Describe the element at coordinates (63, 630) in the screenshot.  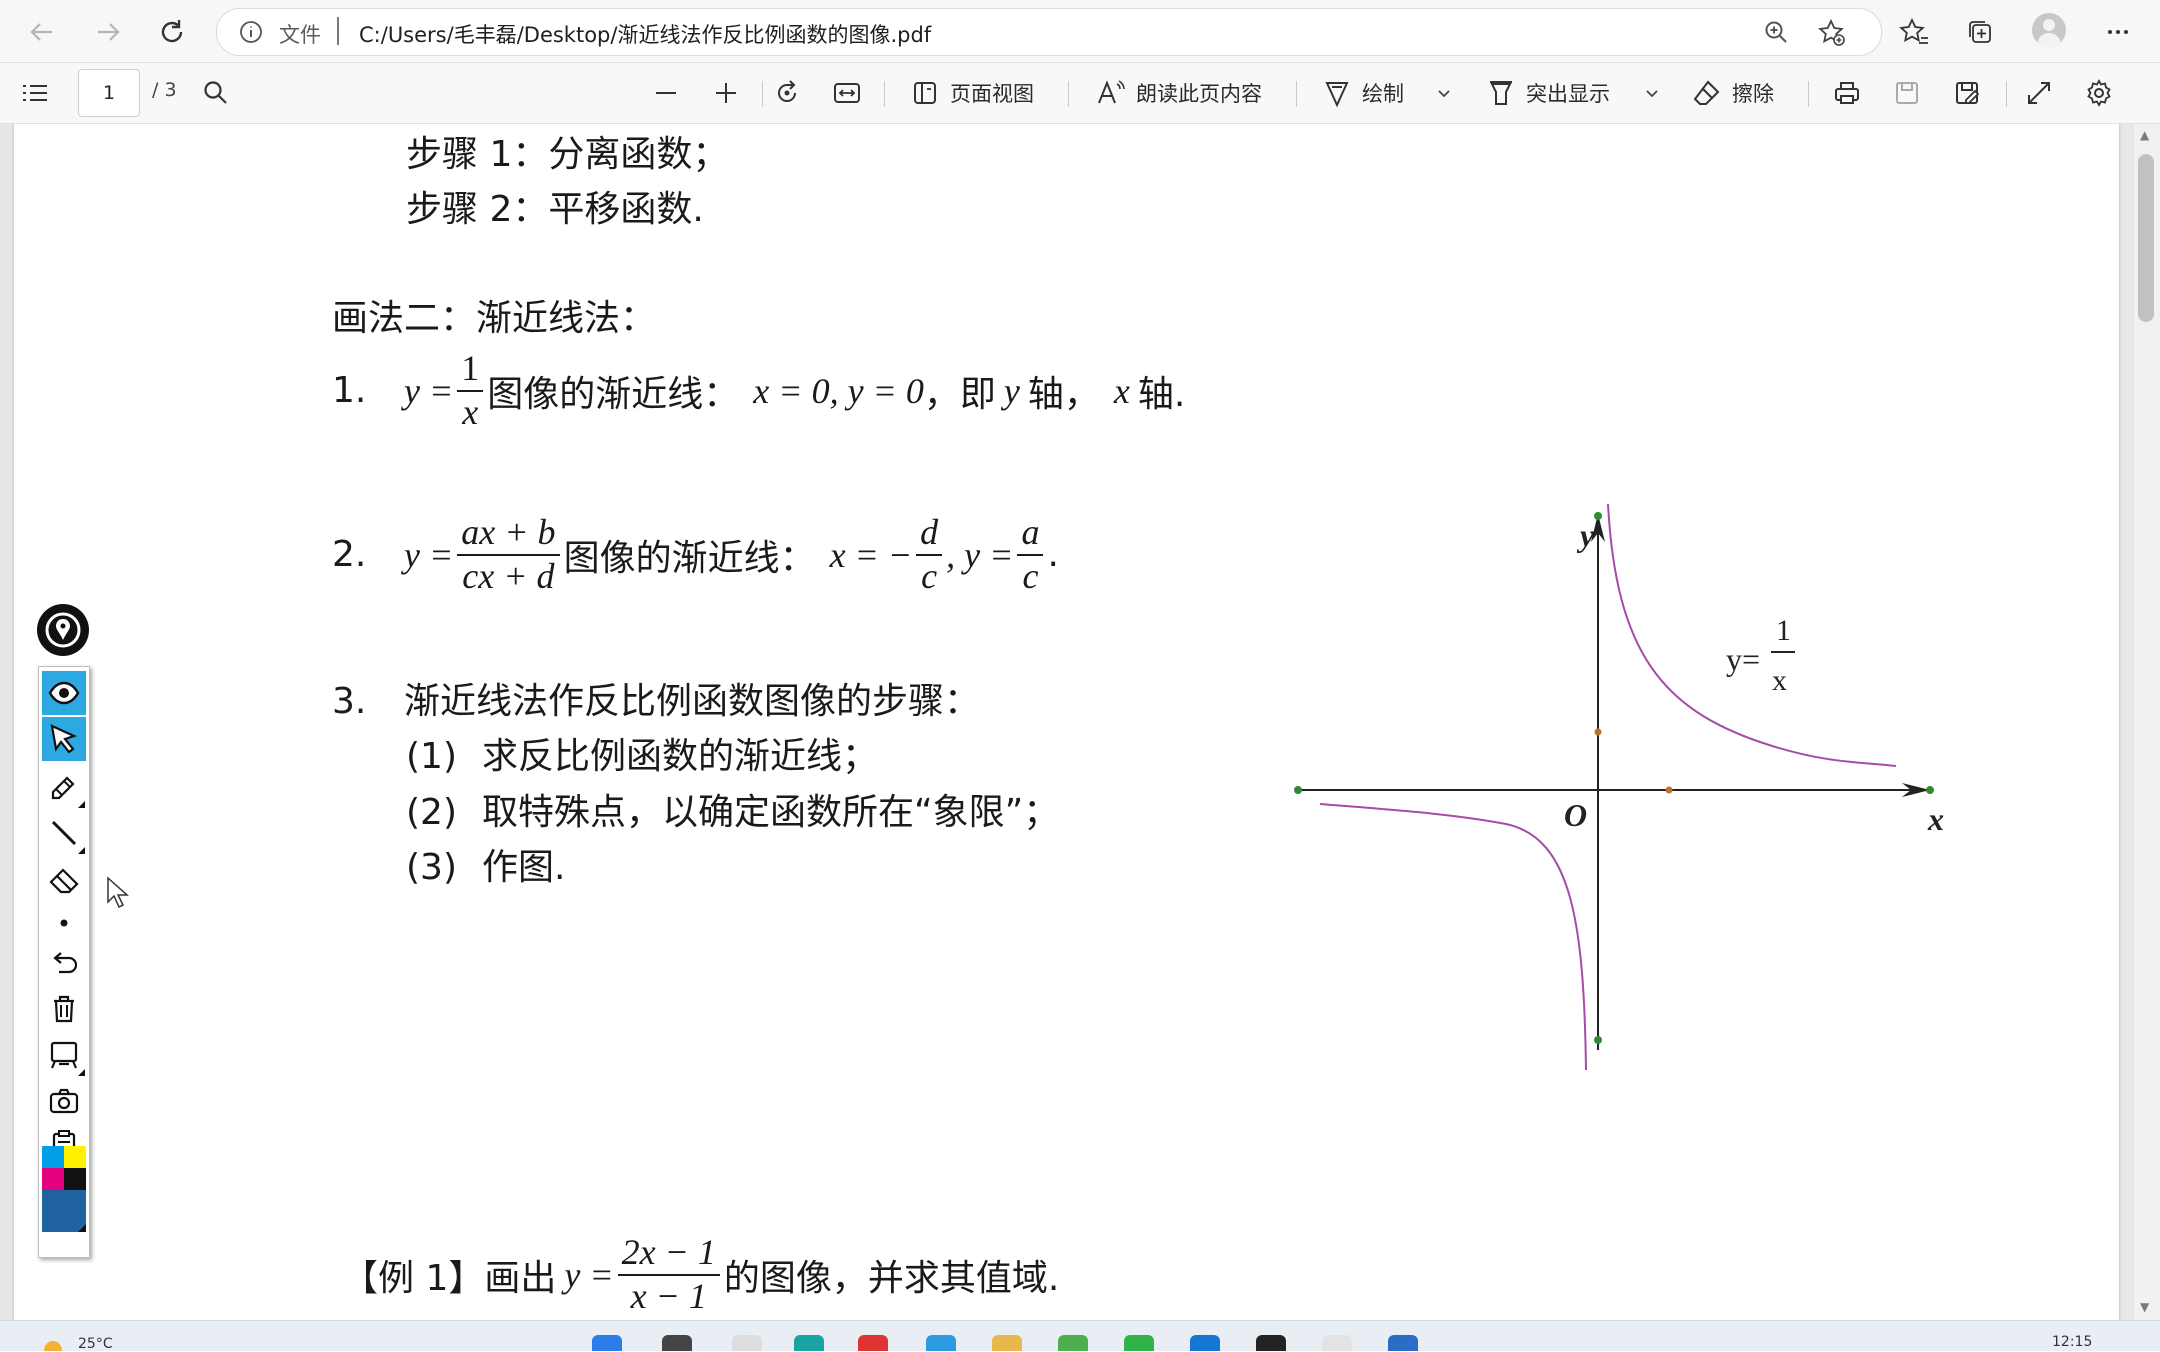
I see `pen-tool-logo` at that location.